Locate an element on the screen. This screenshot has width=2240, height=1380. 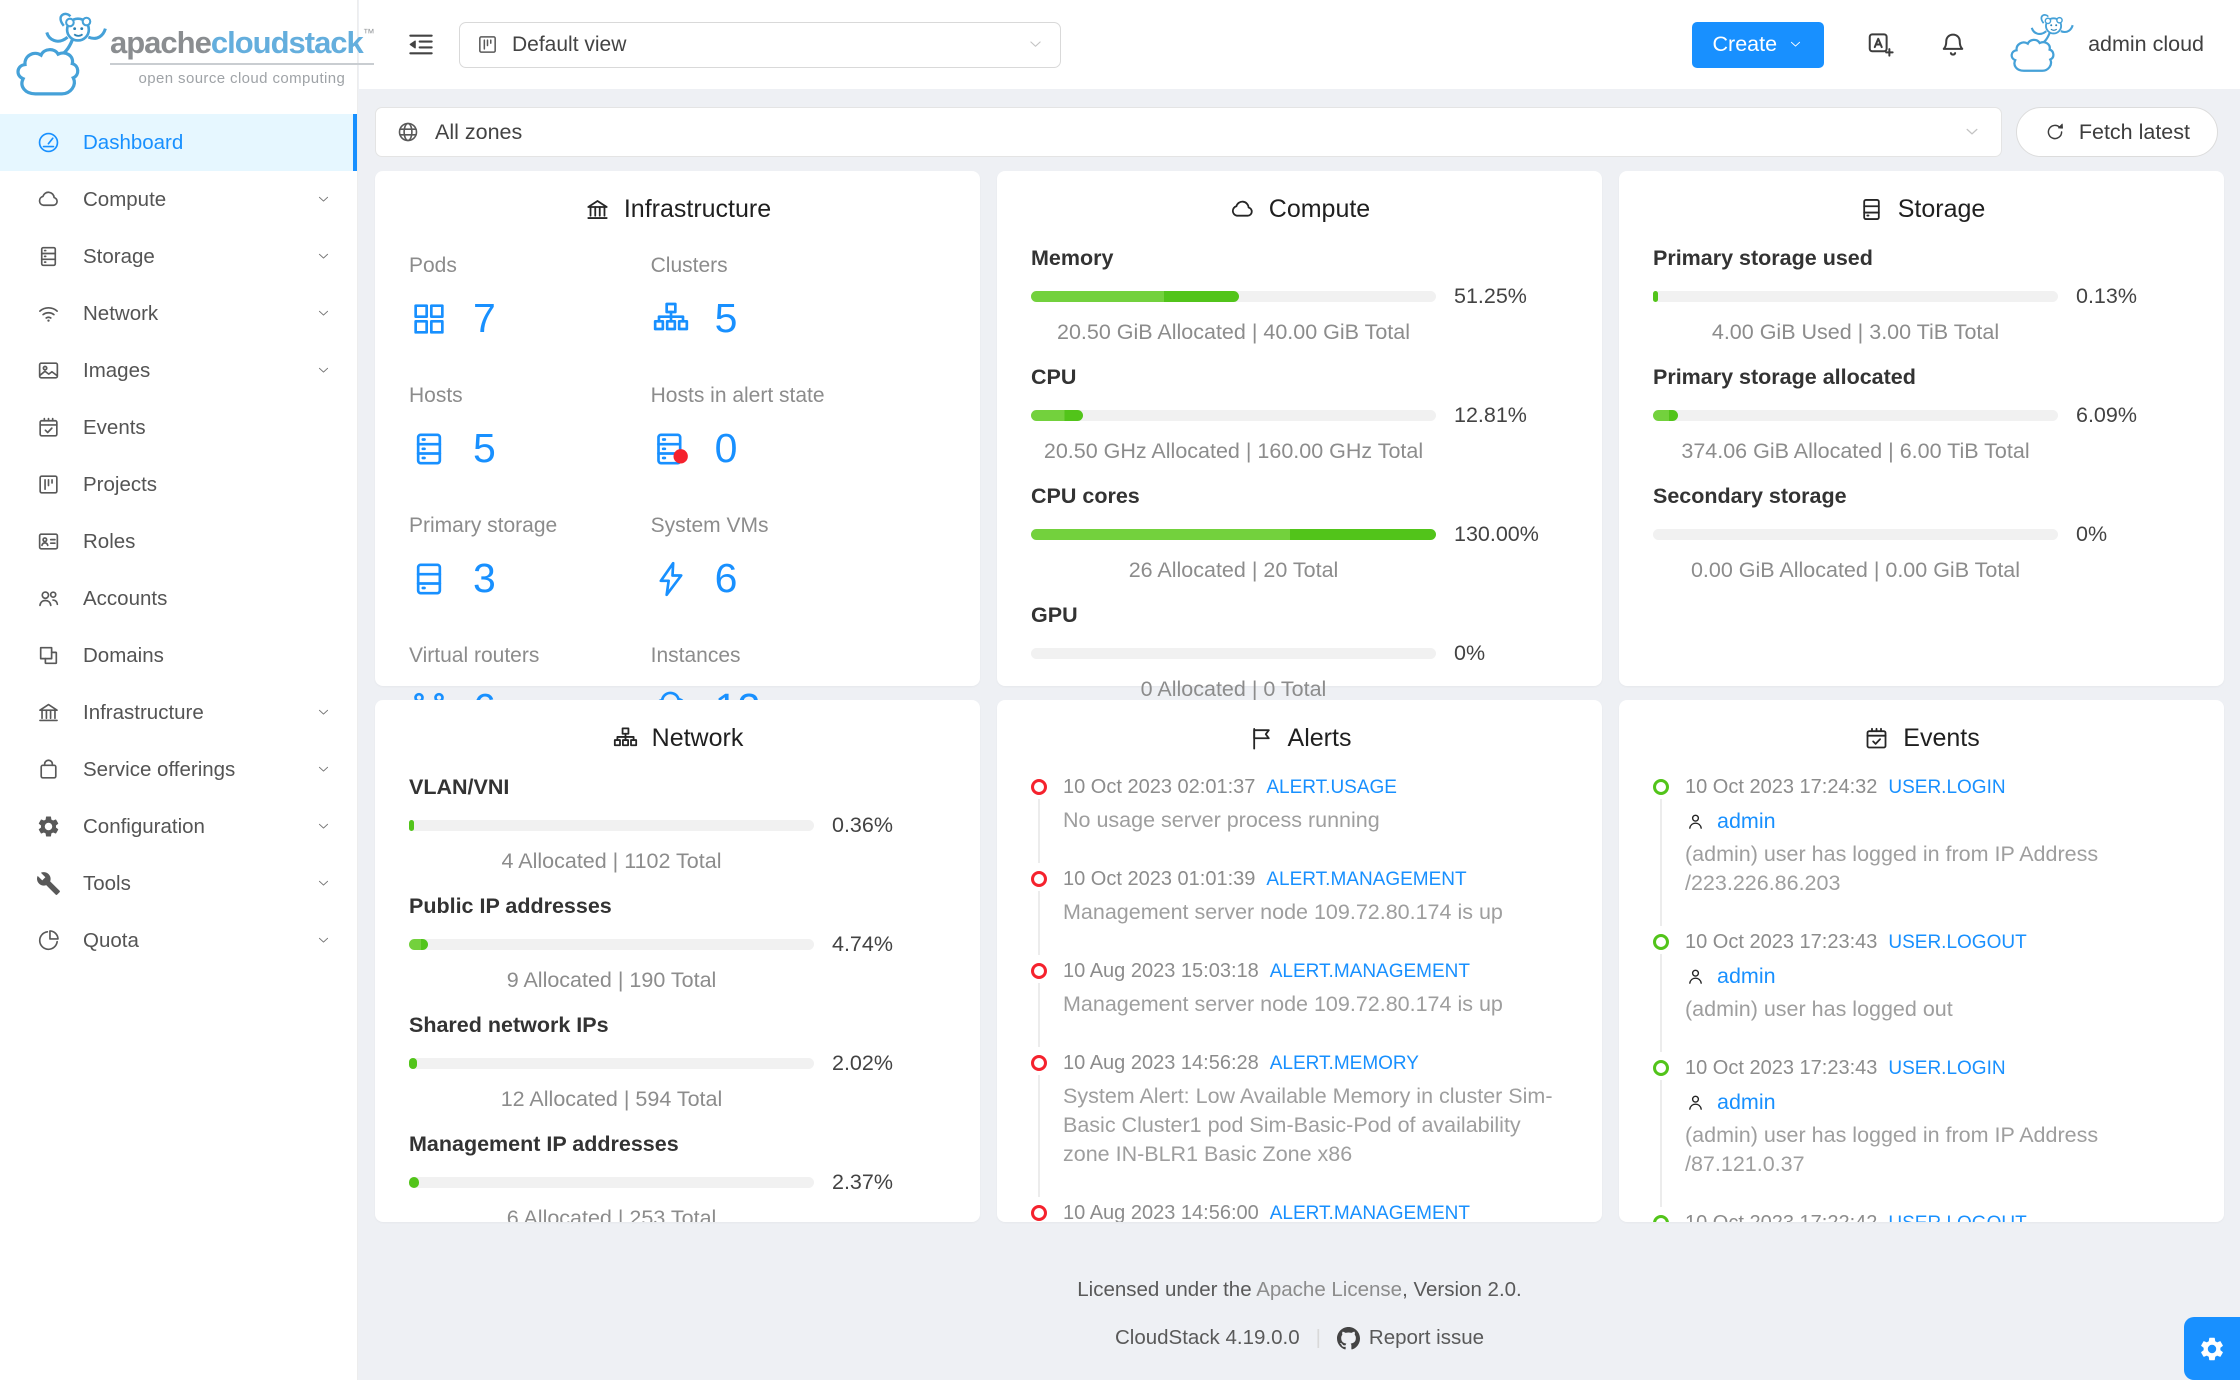
metric-percent: 2.37% is located at coordinates (862, 1182).